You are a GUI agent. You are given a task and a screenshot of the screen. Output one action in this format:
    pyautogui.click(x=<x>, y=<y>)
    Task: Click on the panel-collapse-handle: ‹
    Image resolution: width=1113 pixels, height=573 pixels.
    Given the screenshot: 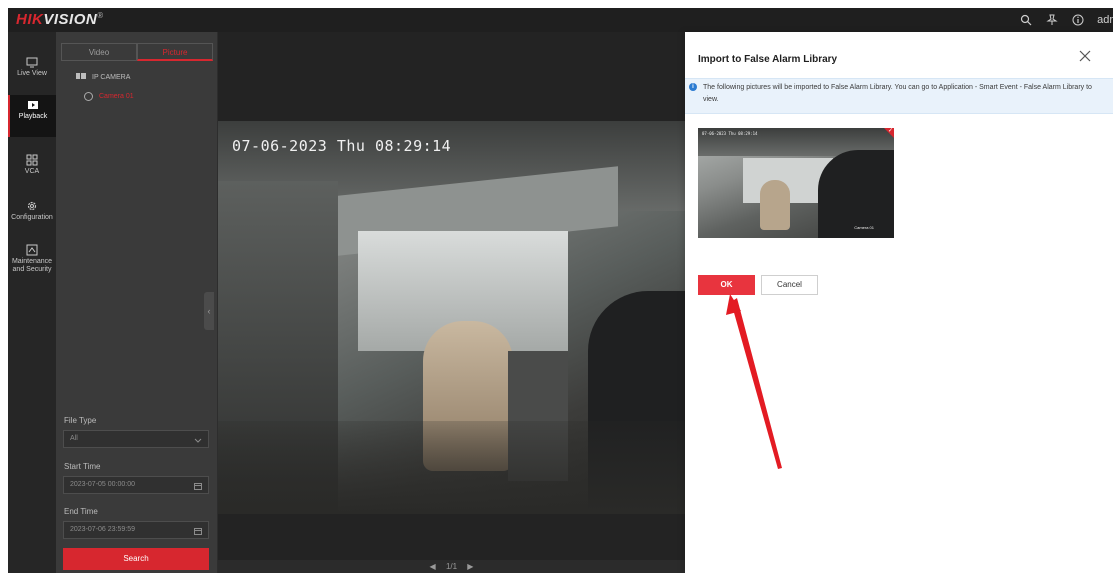 What is the action you would take?
    pyautogui.click(x=209, y=311)
    